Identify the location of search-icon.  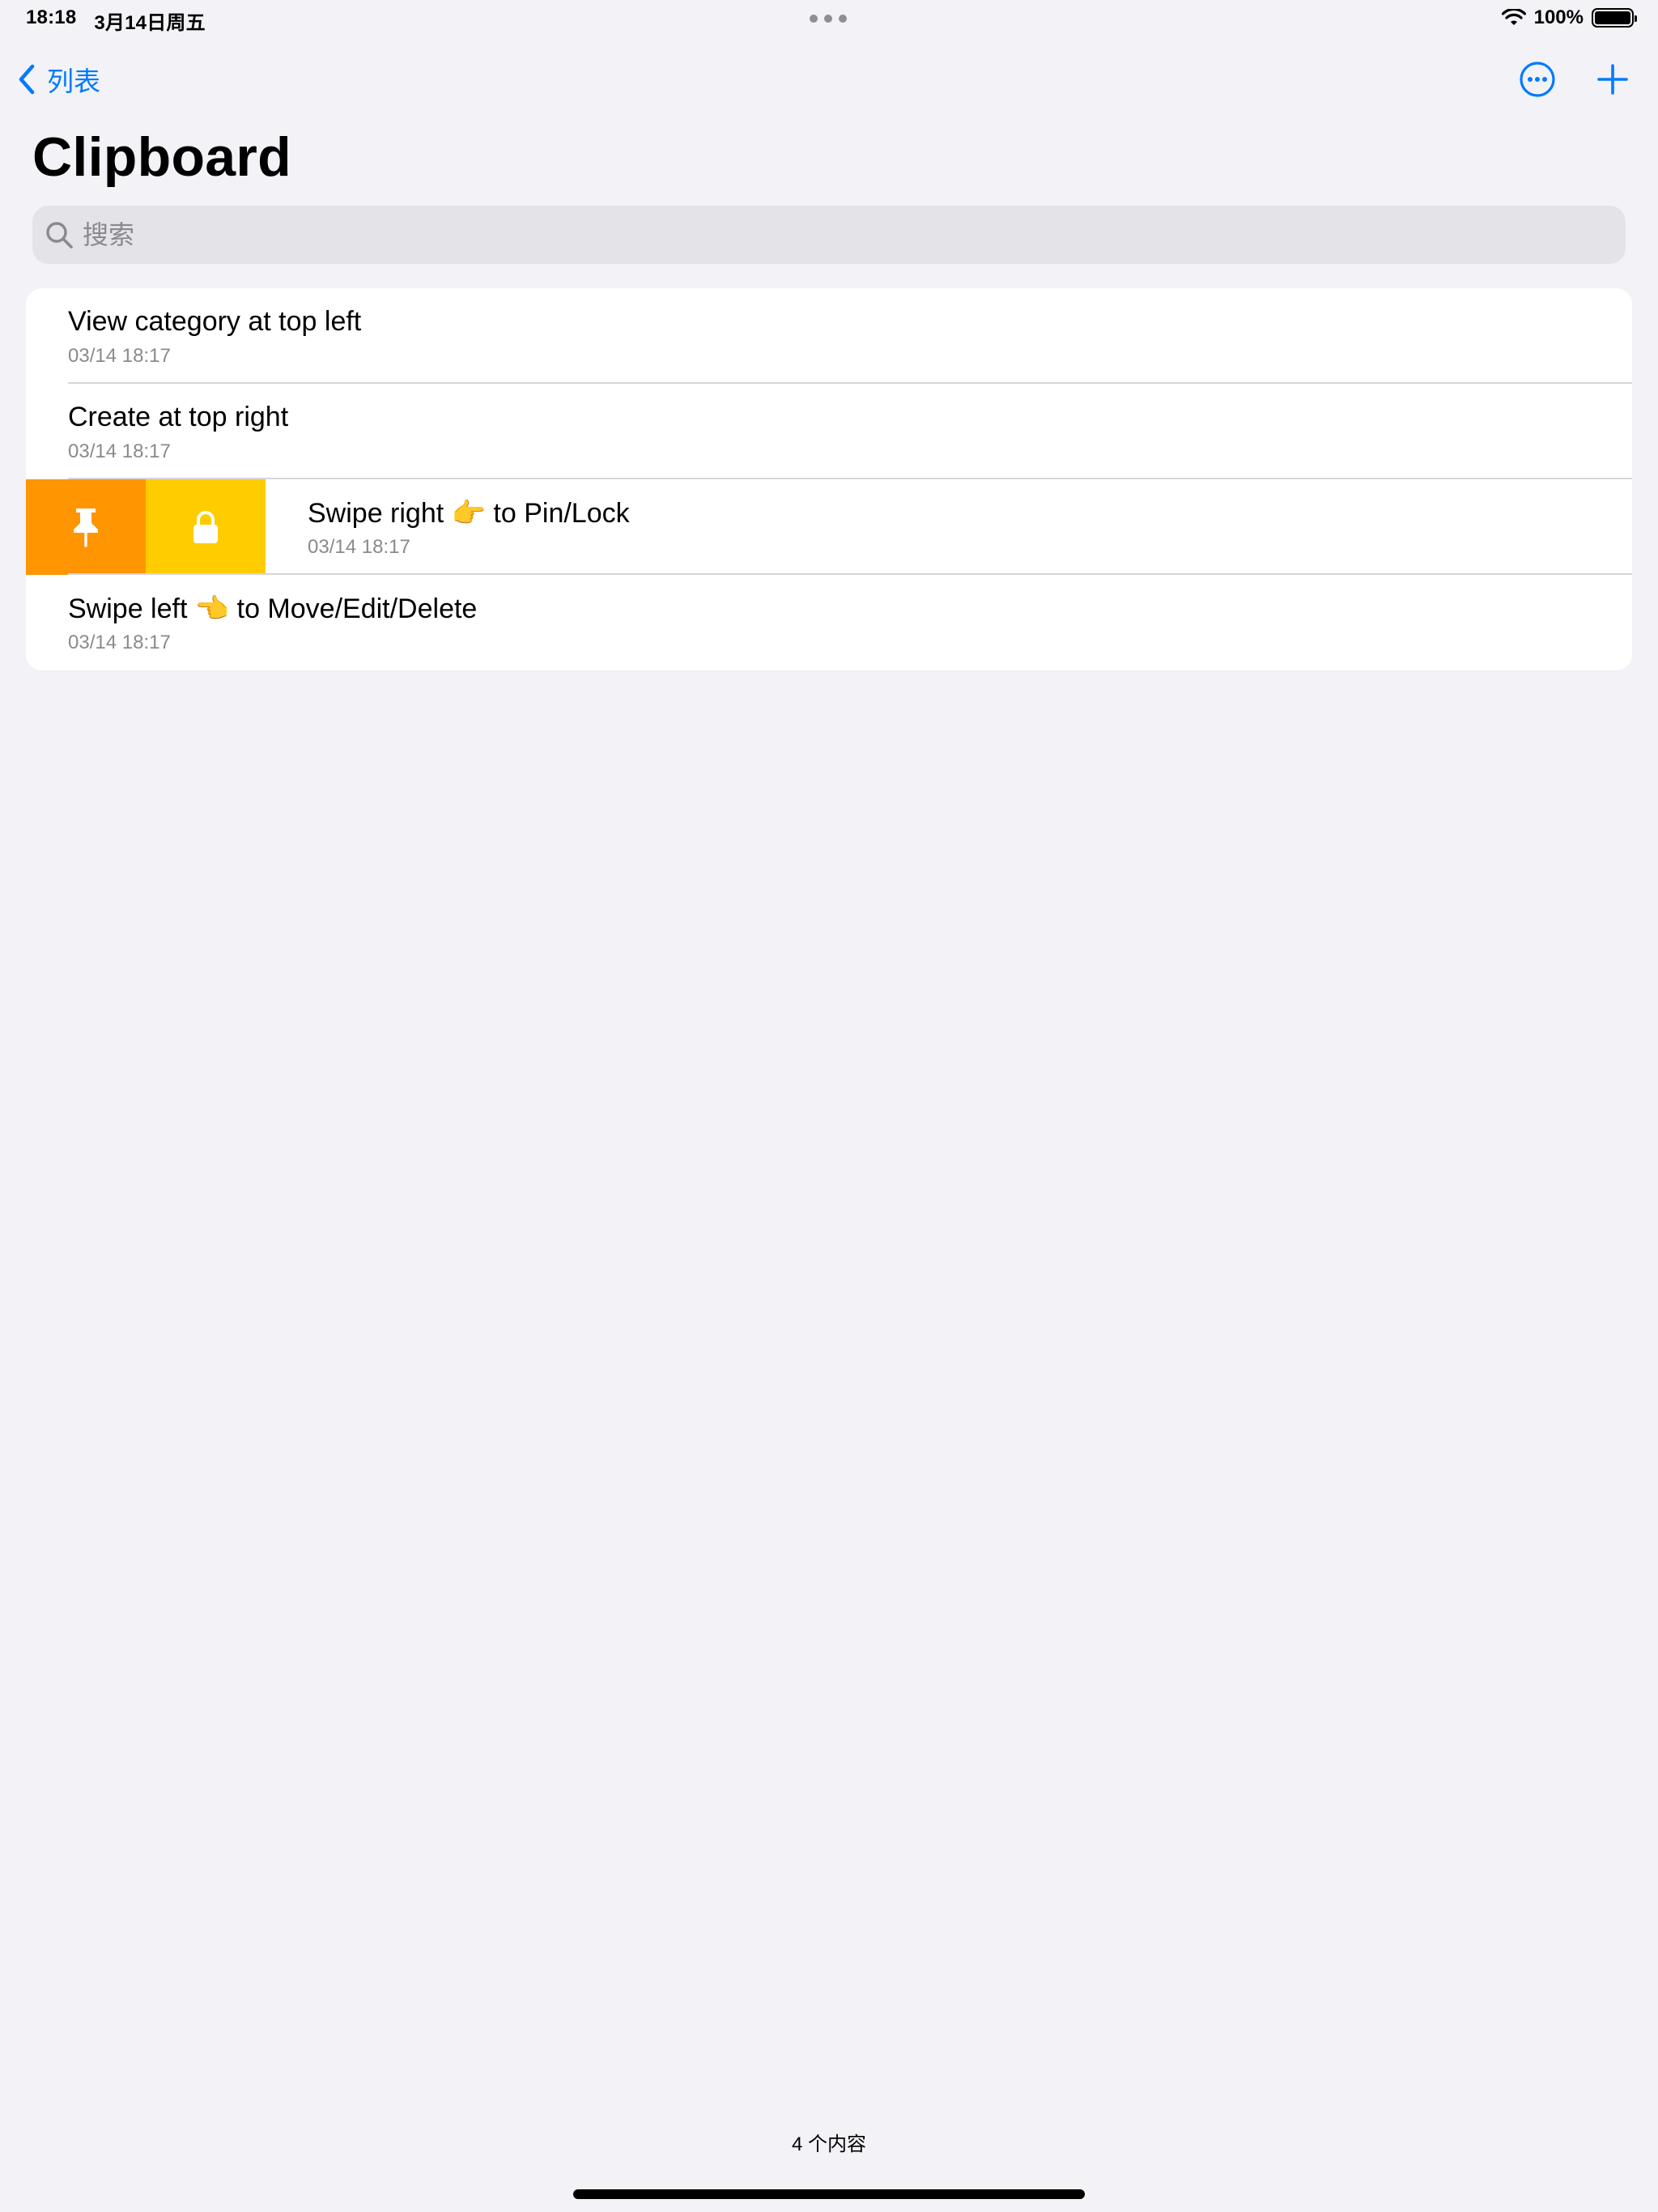
(59, 236).